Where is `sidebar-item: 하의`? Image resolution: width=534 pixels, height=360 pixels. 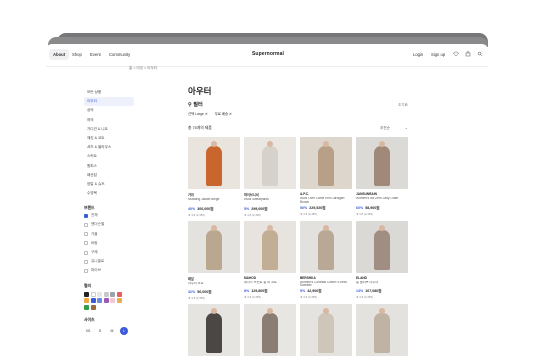 sidebar-item: 하의 is located at coordinates (109, 120).